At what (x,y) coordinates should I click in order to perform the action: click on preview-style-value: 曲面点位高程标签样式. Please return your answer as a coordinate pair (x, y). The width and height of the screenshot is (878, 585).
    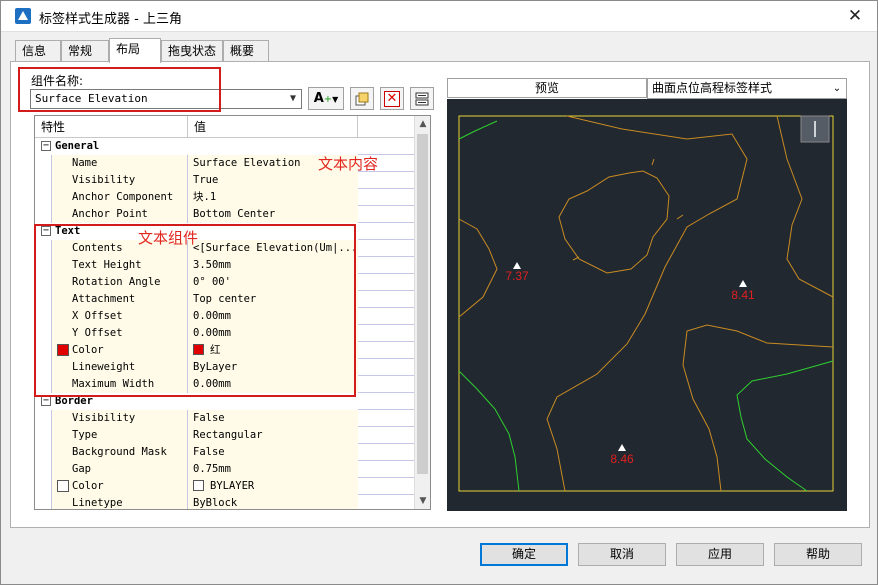
    Looking at the image, I should click on (712, 88).